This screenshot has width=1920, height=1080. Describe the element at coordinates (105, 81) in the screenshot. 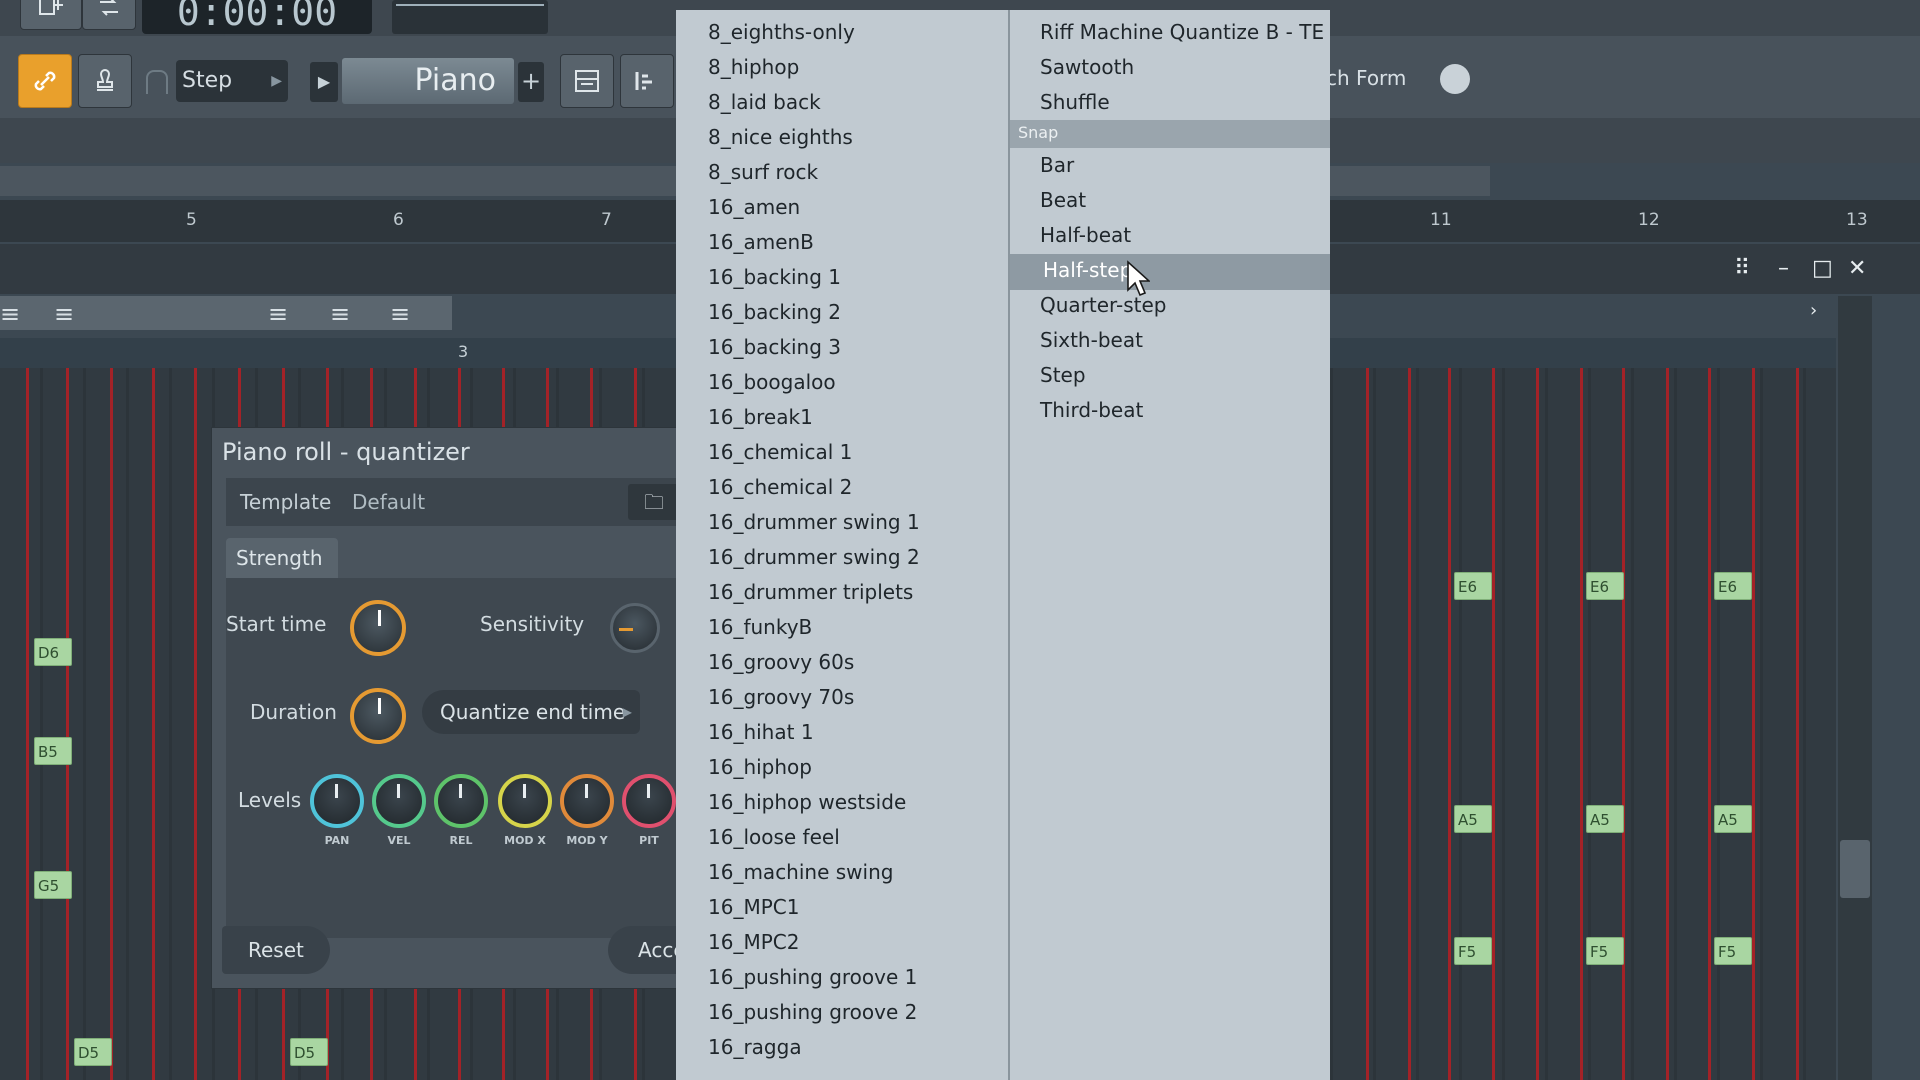

I see `stamp-icon` at that location.